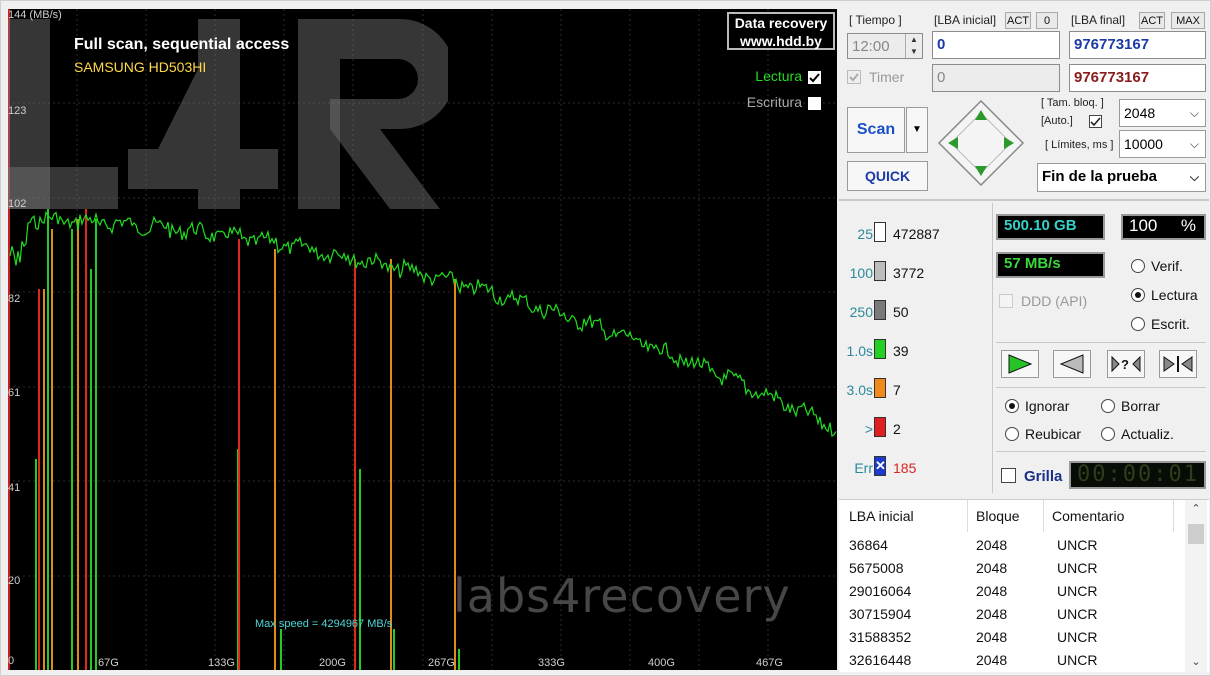  I want to click on y-tick-123: 123, so click(17, 111).